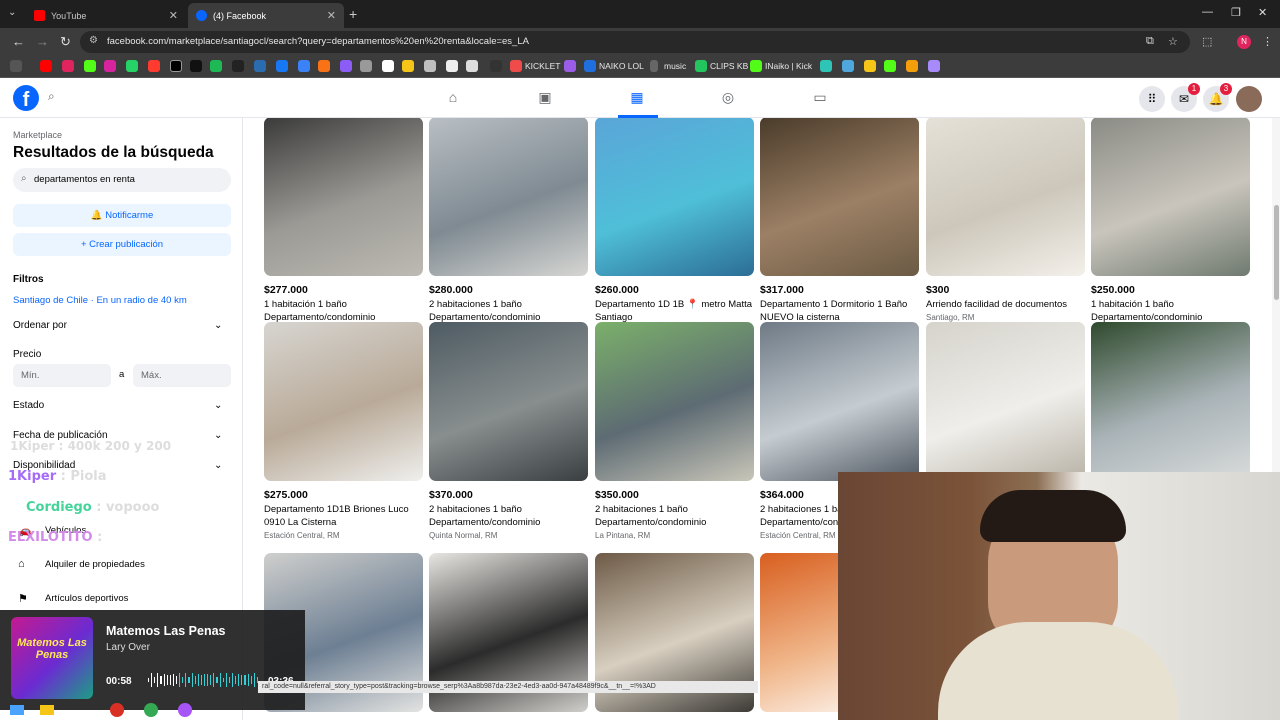 This screenshot has width=1280, height=720. What do you see at coordinates (1150, 41) in the screenshot?
I see `install-icon: ⧉` at bounding box center [1150, 41].